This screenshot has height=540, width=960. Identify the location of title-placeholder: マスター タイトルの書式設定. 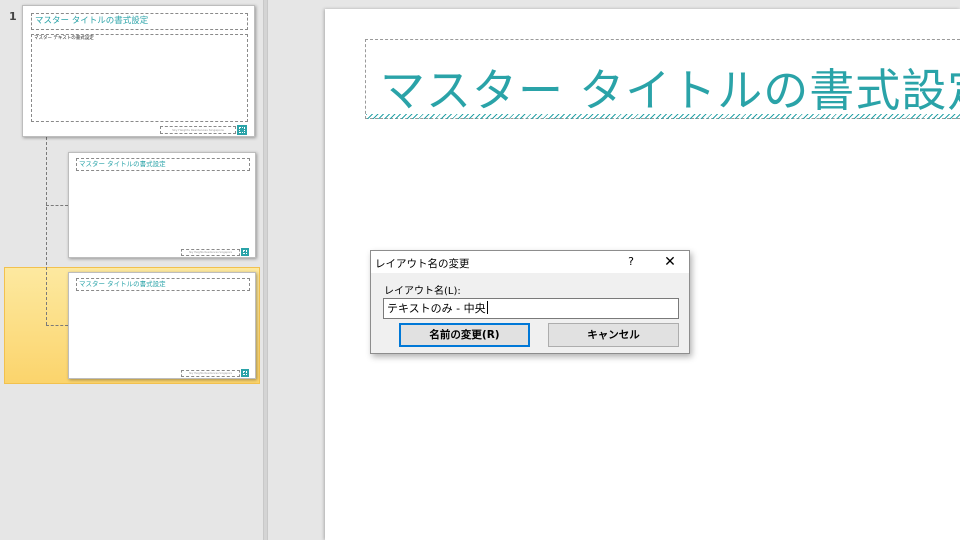
(662, 79).